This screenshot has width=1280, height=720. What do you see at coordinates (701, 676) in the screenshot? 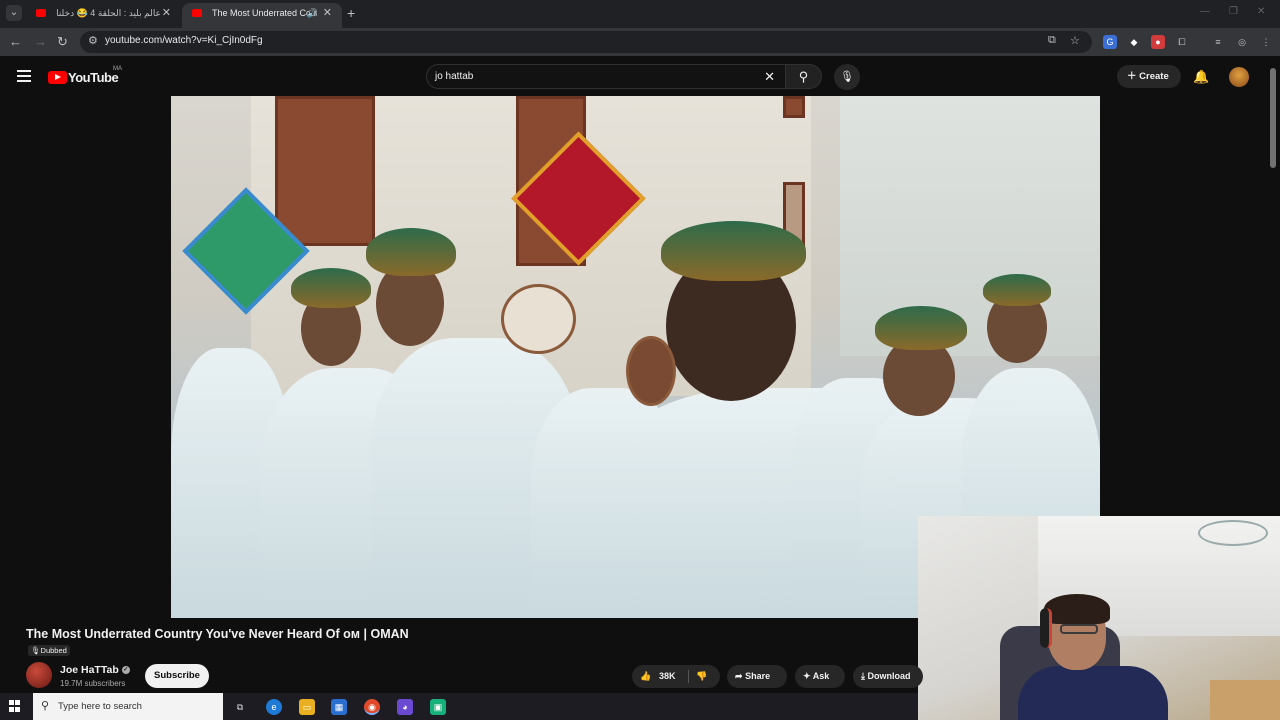
I see `dislike-icon: 👎` at bounding box center [701, 676].